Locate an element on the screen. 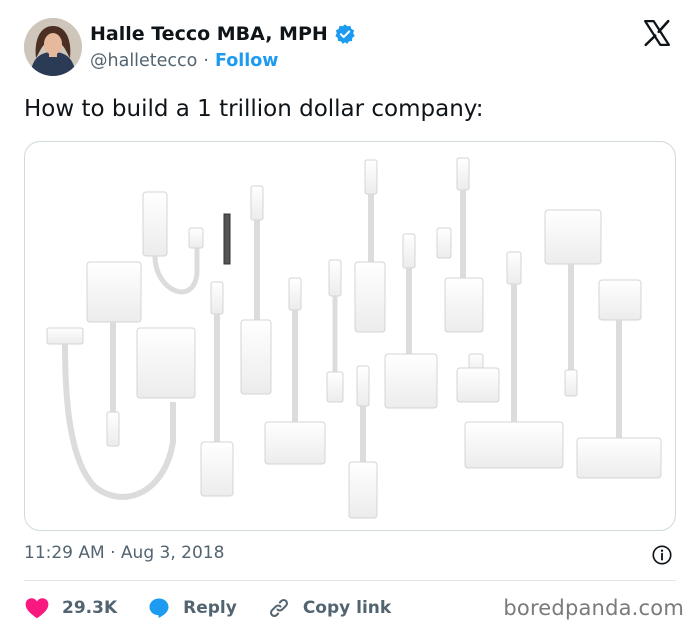  author-name-row: Halle Tecco MBA, MPH is located at coordinates (223, 34).